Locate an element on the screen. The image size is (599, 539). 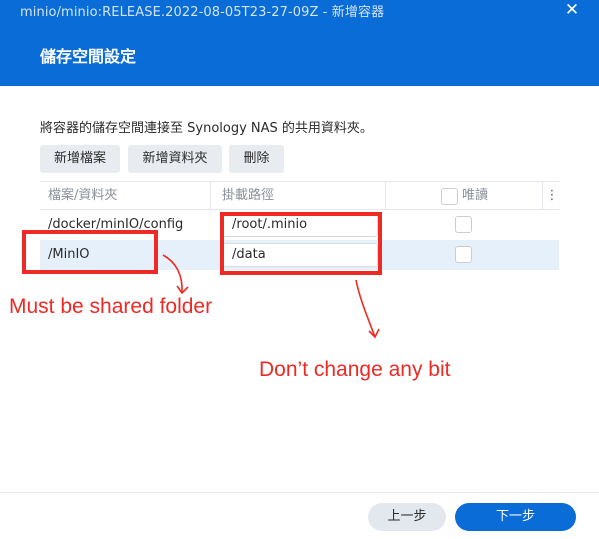
add-folder-button: 新增資料夾 is located at coordinates (175, 159).